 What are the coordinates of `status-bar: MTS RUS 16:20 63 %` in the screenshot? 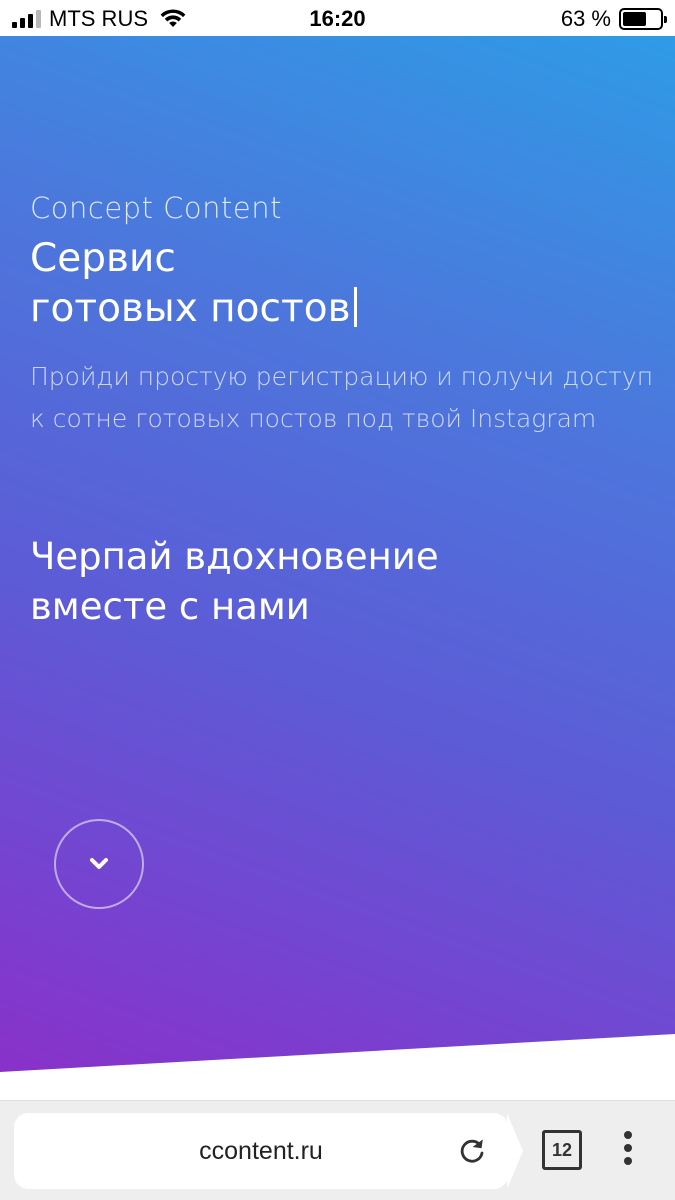 It's located at (337, 18).